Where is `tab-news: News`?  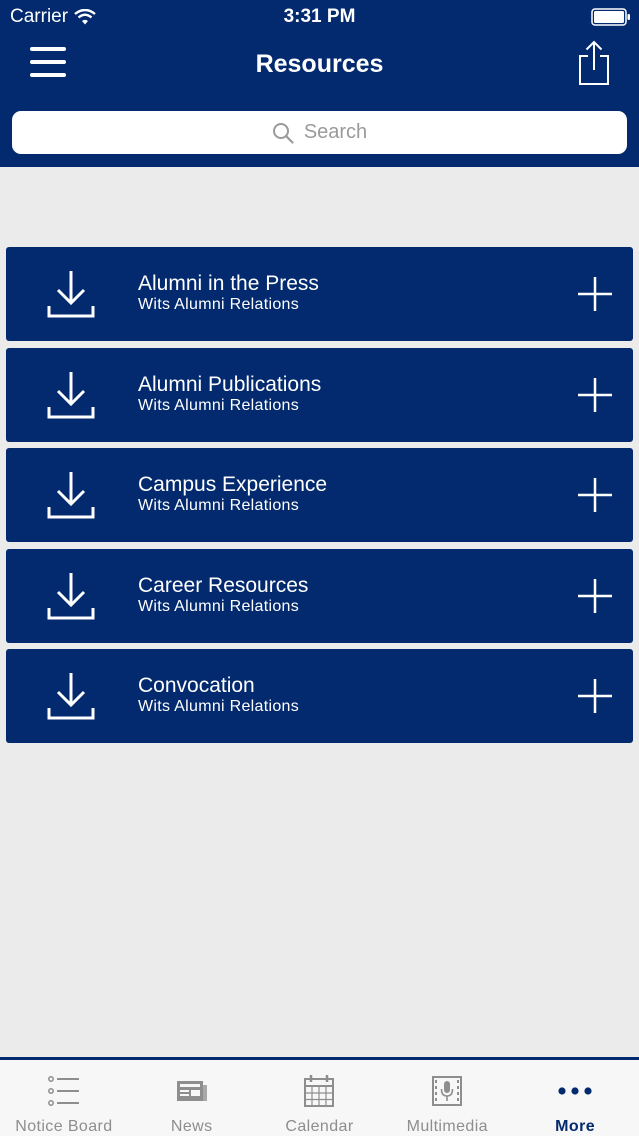
tab-news: News is located at coordinates (192, 1098).